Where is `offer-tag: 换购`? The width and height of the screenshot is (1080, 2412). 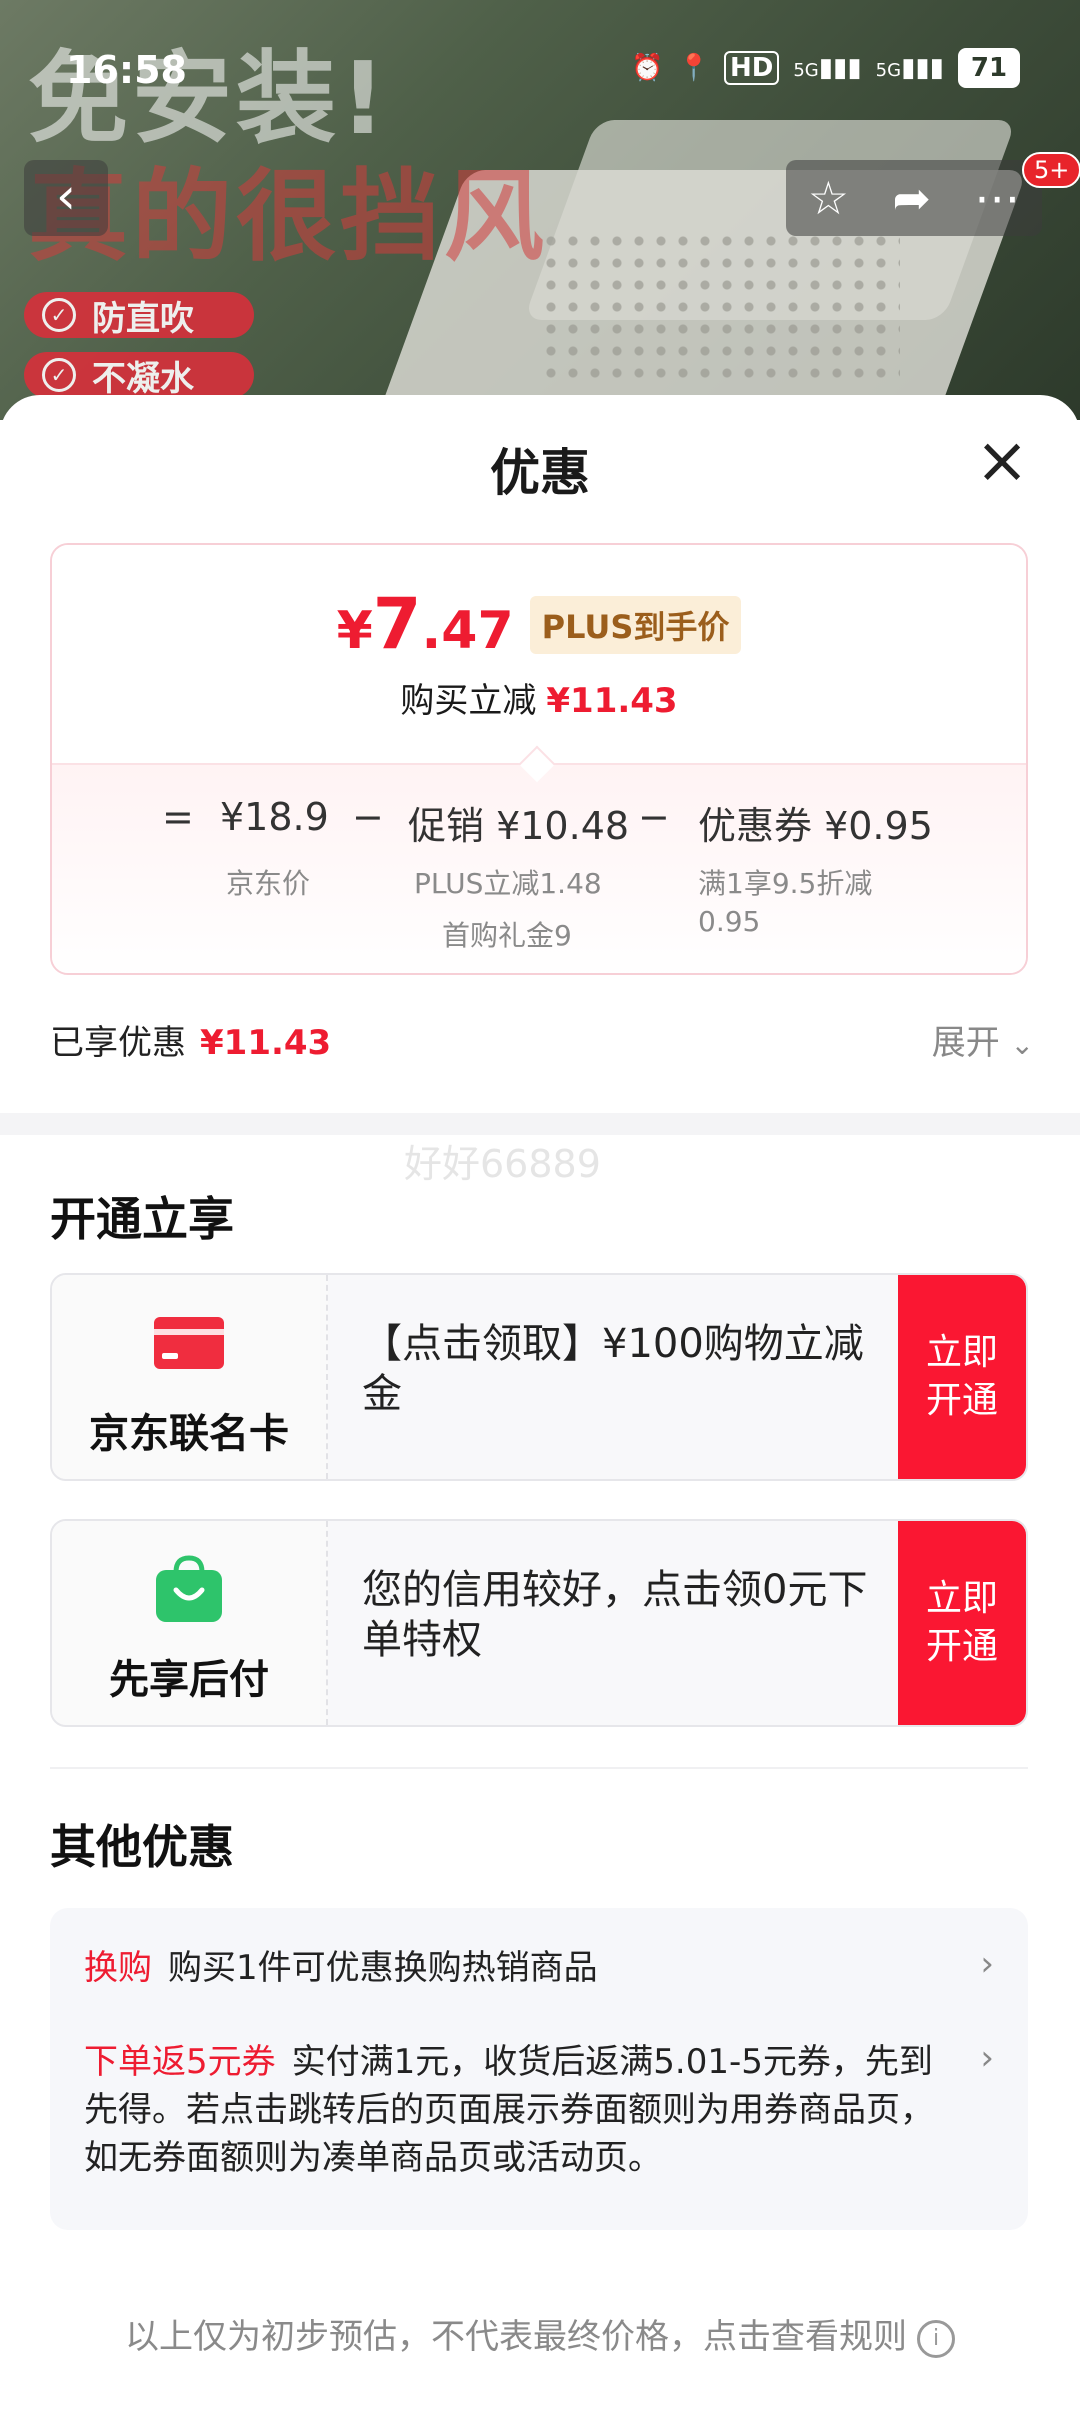
offer-tag: 换购 is located at coordinates (118, 1968).